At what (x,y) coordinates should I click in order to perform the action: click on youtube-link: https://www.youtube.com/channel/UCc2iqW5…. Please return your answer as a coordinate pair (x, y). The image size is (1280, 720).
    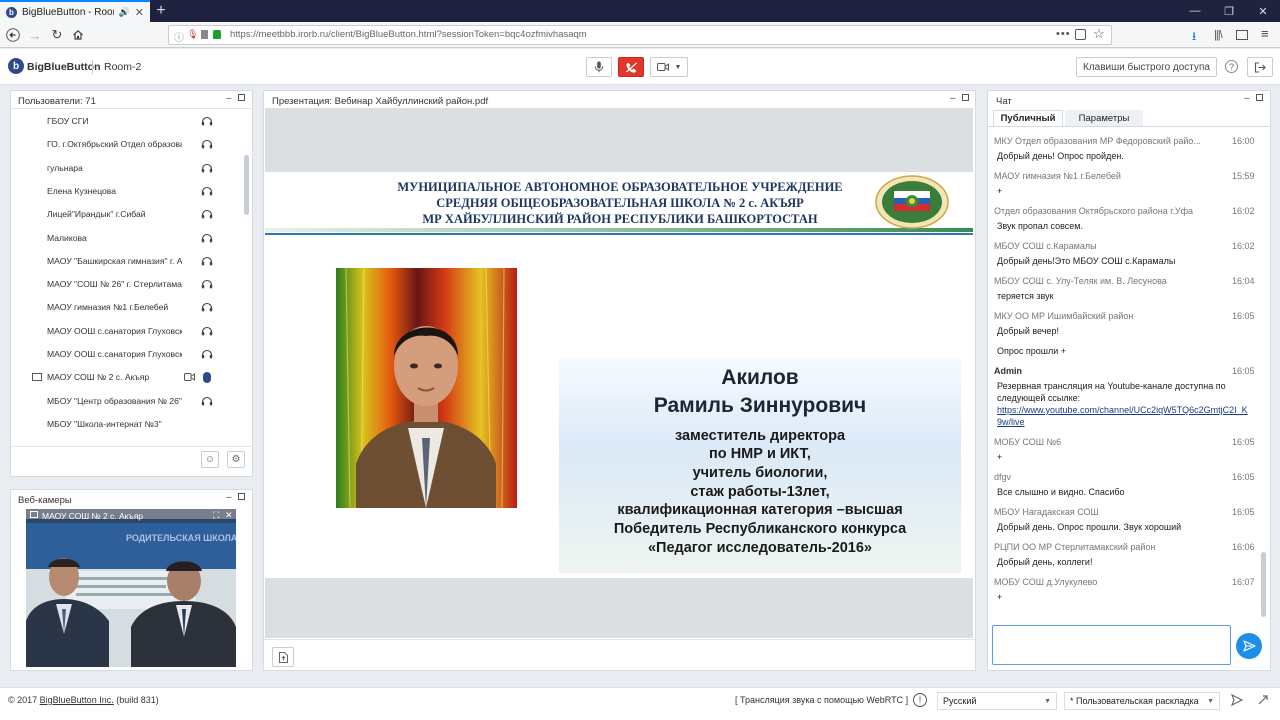
    Looking at the image, I should click on (1122, 410).